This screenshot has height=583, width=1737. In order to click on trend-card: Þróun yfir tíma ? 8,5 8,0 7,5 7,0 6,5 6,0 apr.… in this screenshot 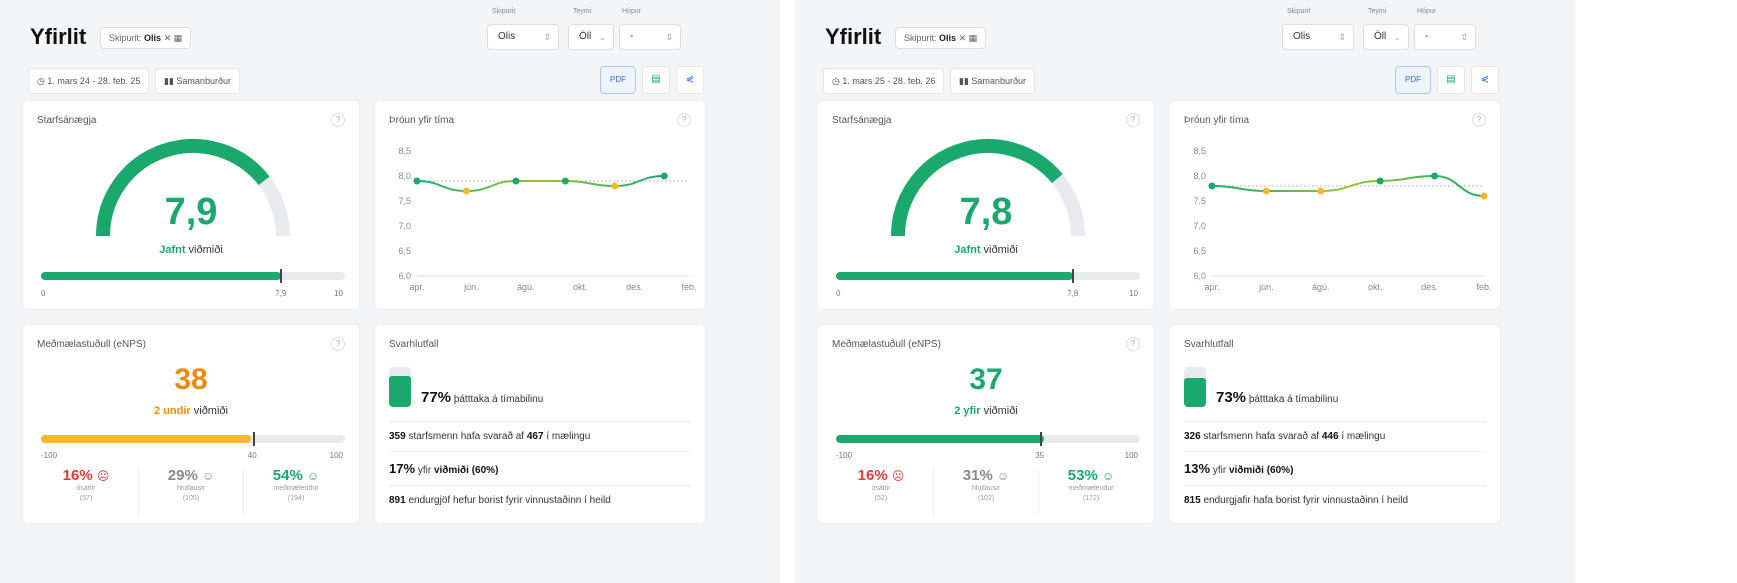, I will do `click(1335, 205)`.